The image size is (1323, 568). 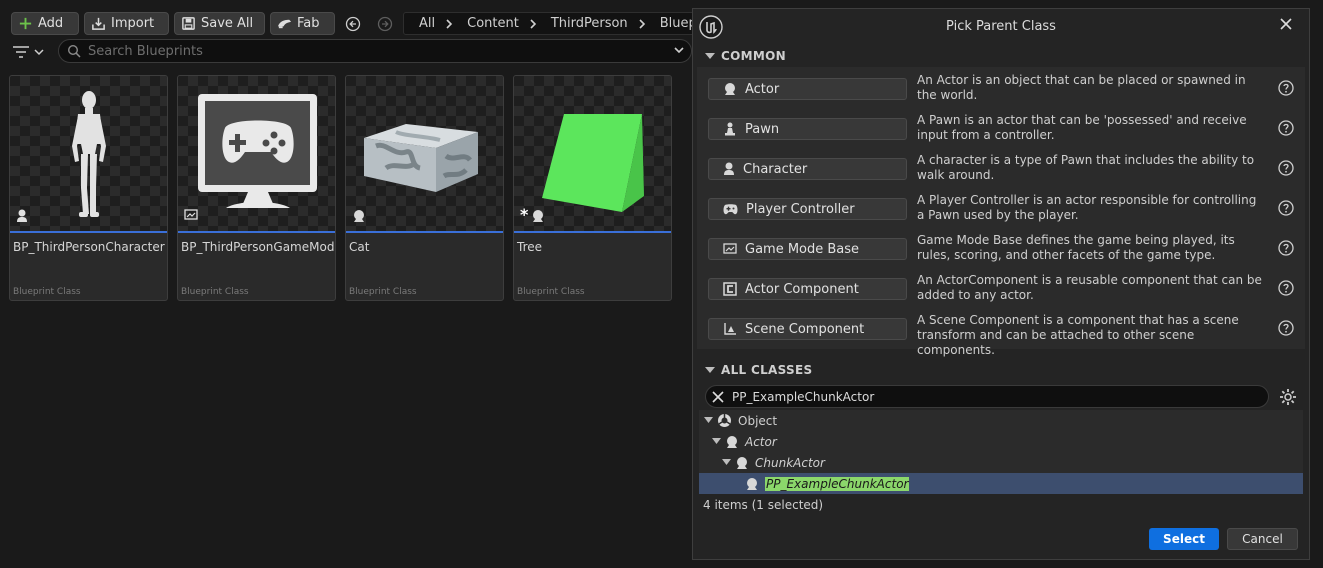 I want to click on forward-button, so click(x=385, y=24).